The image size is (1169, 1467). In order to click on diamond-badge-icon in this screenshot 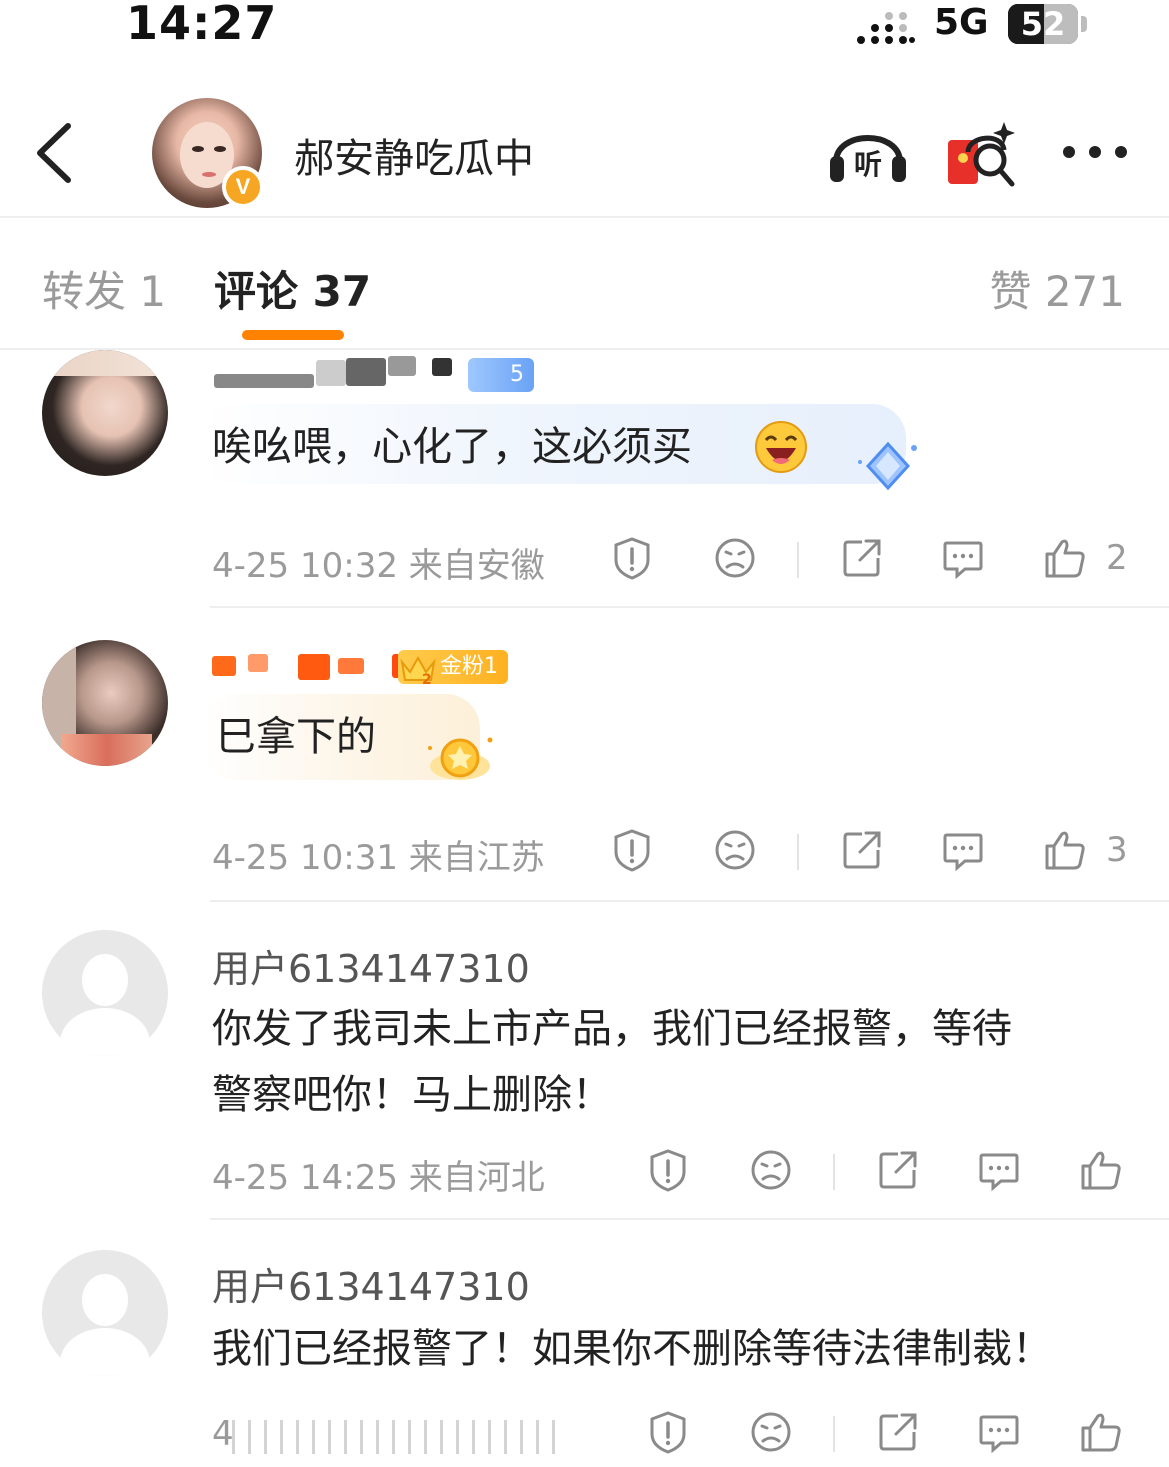, I will do `click(887, 466)`.